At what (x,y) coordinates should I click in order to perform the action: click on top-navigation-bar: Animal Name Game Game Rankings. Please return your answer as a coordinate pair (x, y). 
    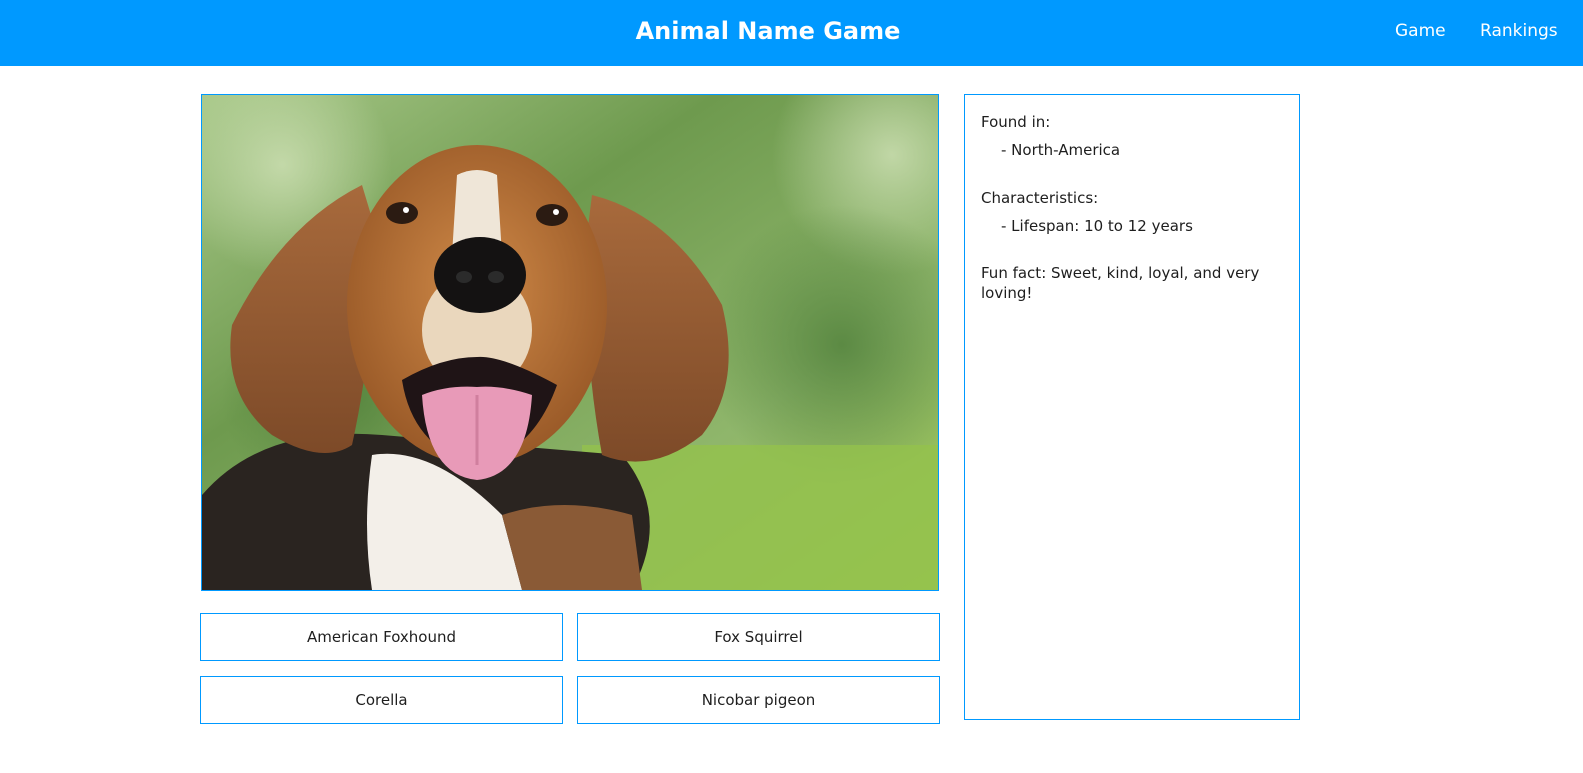
    Looking at the image, I should click on (791, 33).